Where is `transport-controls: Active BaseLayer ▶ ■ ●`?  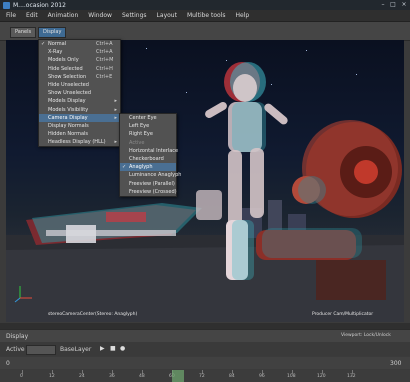 transport-controls: Active BaseLayer ▶ ■ ● is located at coordinates (205, 349).